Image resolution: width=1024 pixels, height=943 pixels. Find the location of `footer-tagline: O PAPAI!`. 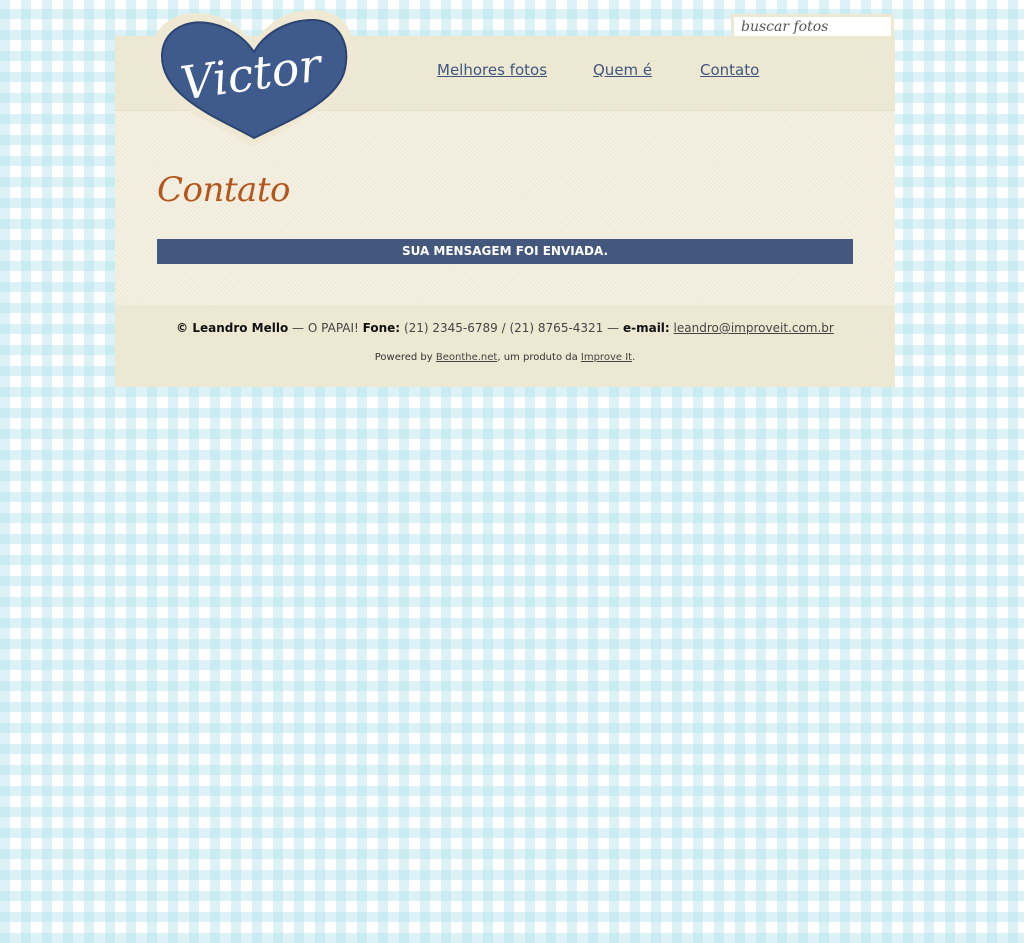

footer-tagline: O PAPAI! is located at coordinates (333, 328).